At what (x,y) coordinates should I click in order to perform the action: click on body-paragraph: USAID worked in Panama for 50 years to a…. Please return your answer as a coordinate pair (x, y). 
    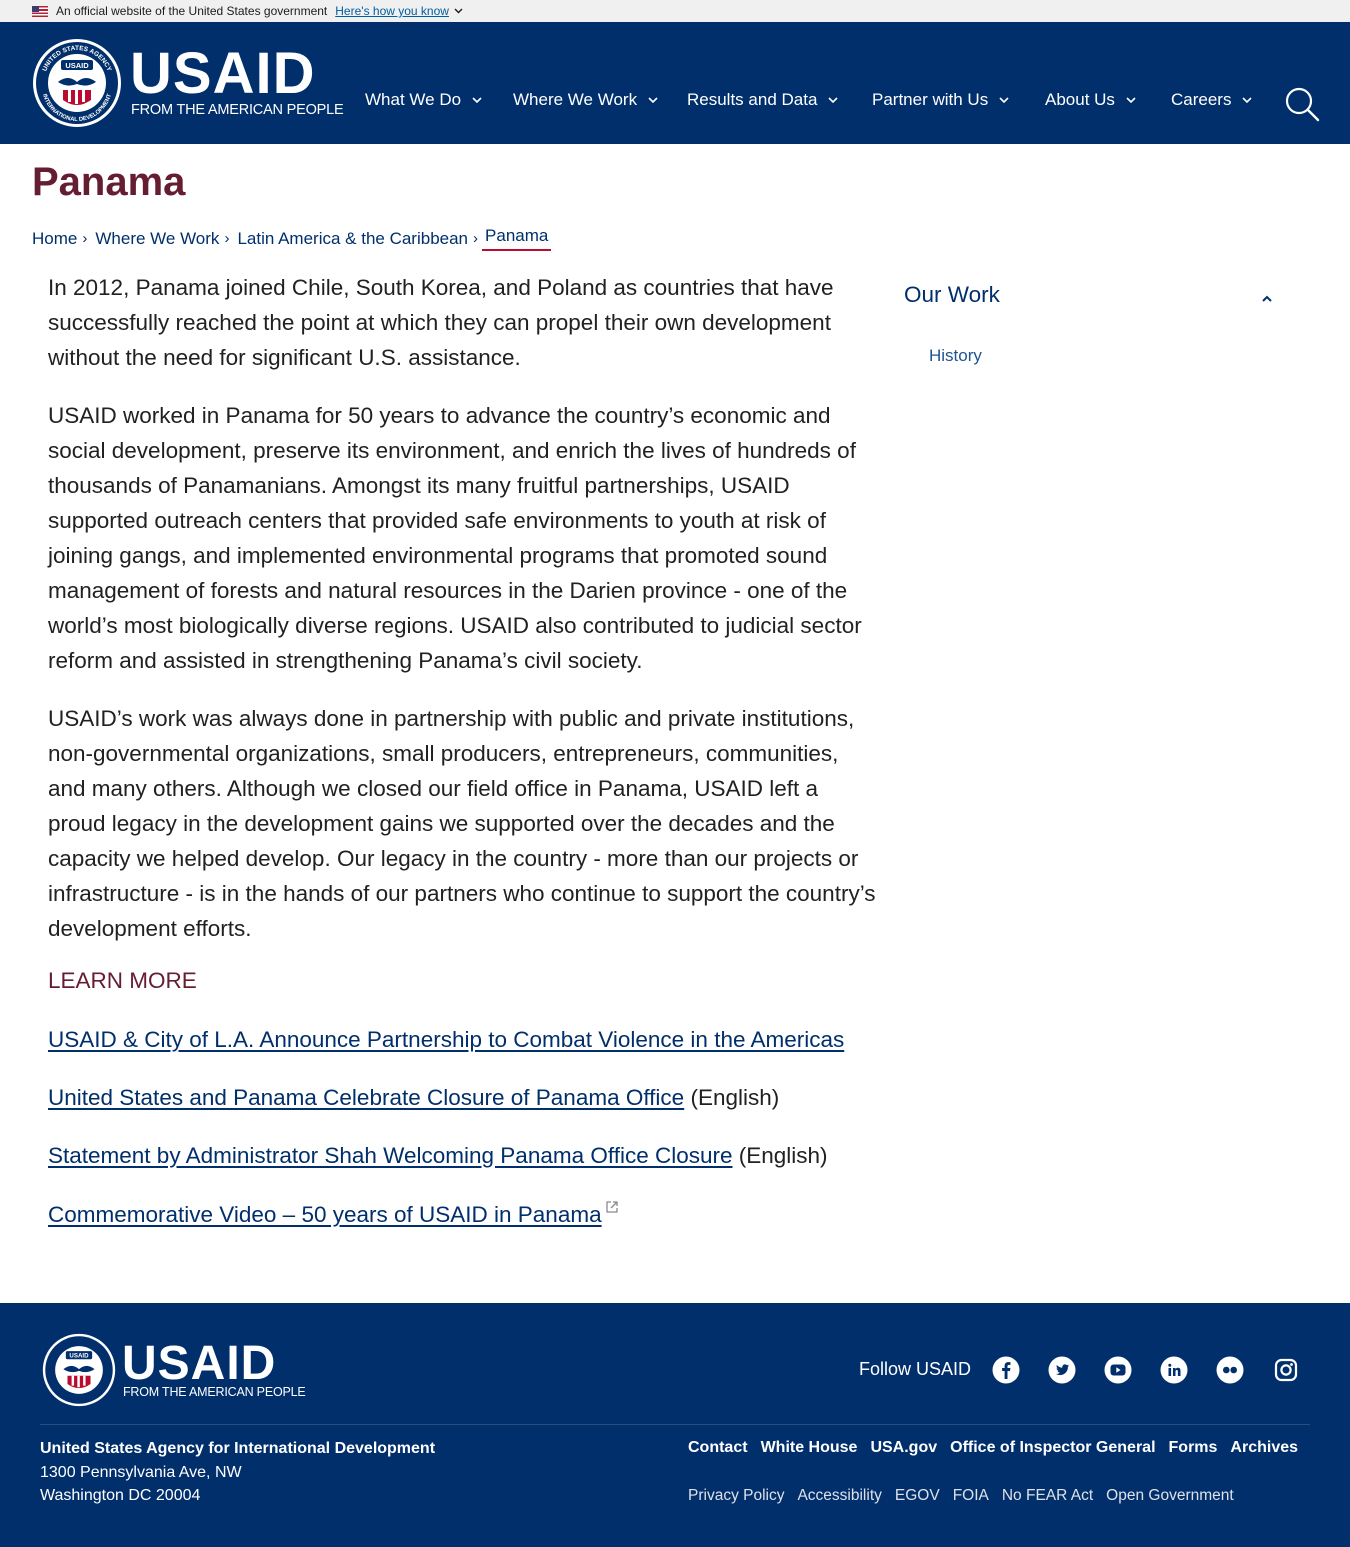
    Looking at the image, I should click on (455, 538).